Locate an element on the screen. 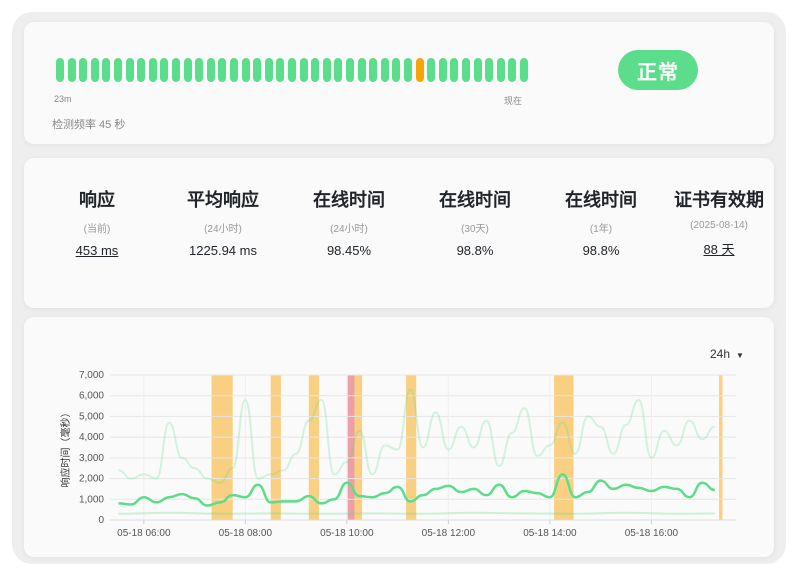  stat-response: 响应 (当前) 453 ms is located at coordinates (97, 223).